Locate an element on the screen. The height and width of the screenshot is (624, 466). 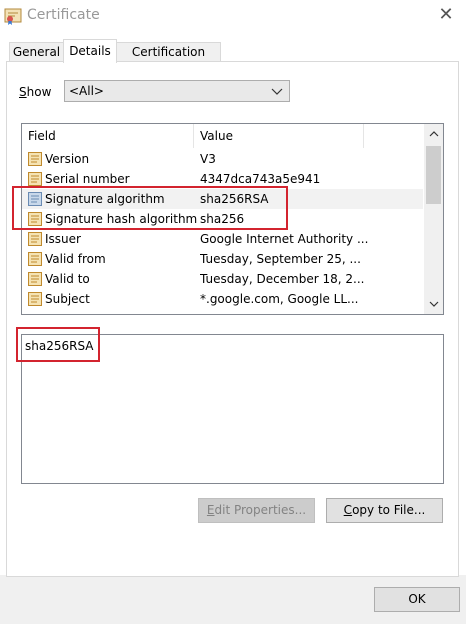
scroll-thumb is located at coordinates (433, 175).